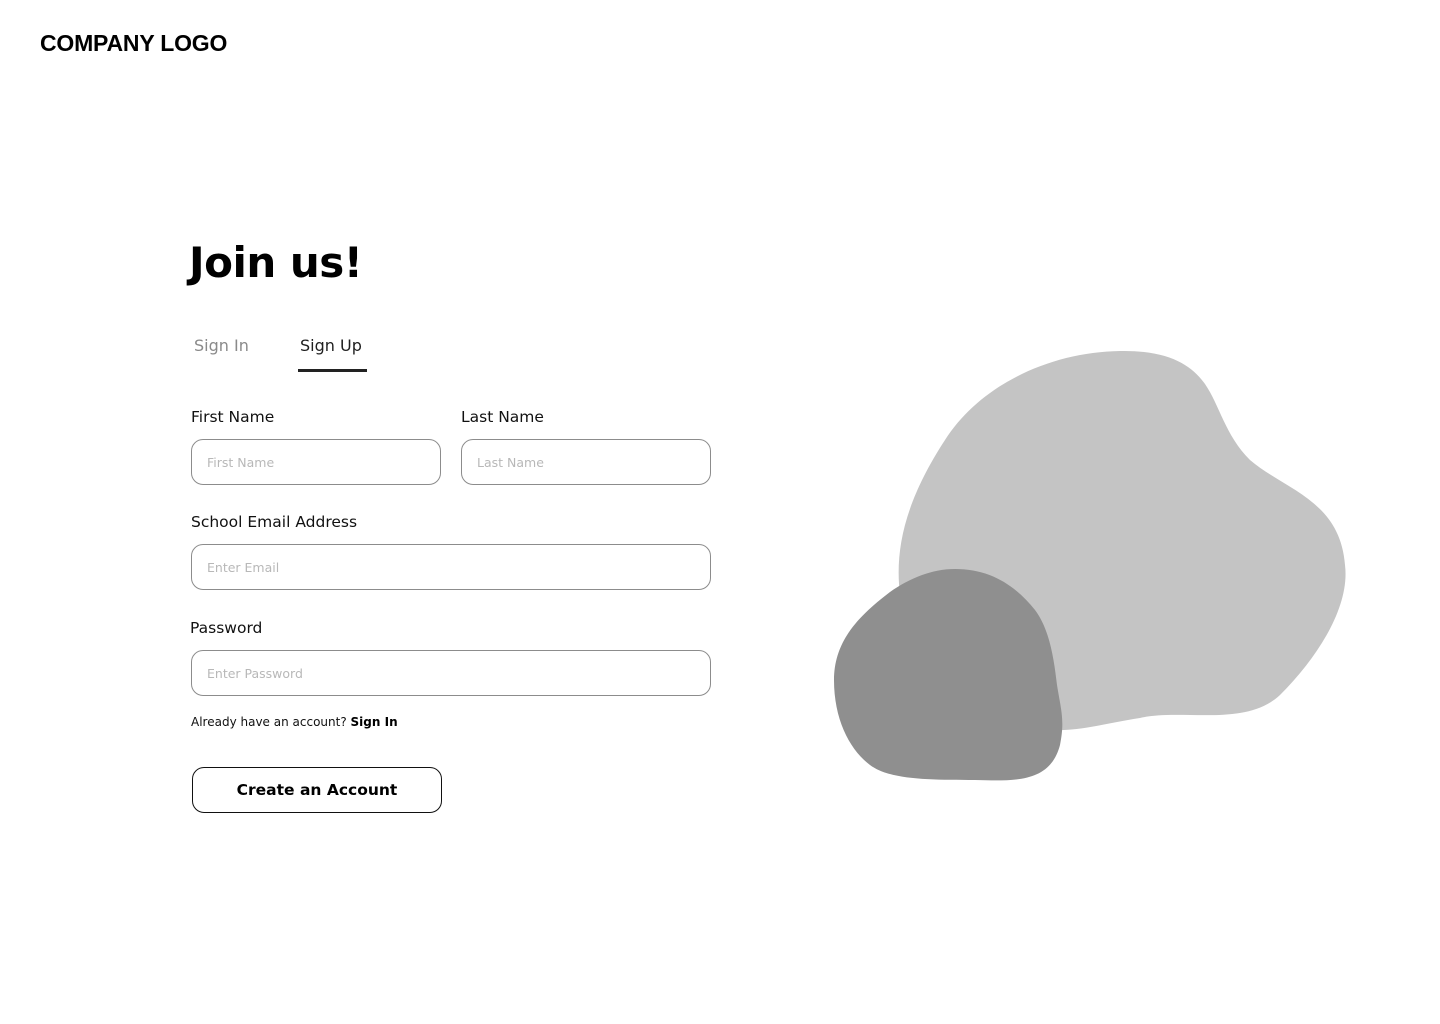 This screenshot has width=1440, height=1024. Describe the element at coordinates (331, 345) in the screenshot. I see `tab-sign-up: Sign Up` at that location.